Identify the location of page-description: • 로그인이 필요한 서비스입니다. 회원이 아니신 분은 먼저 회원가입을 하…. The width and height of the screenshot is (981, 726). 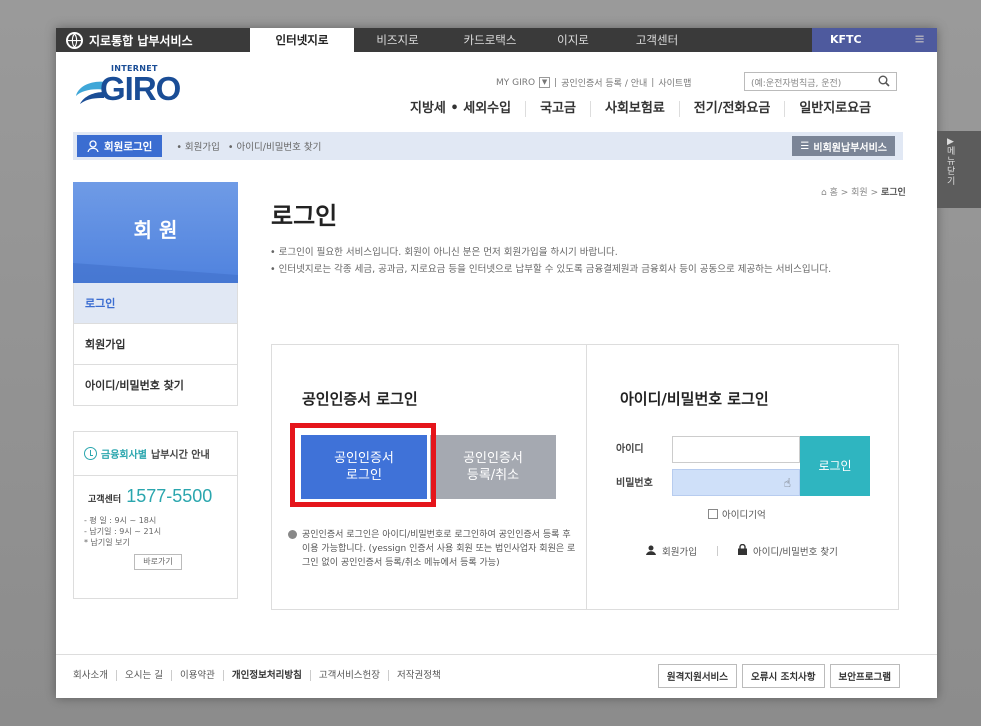
(585, 261).